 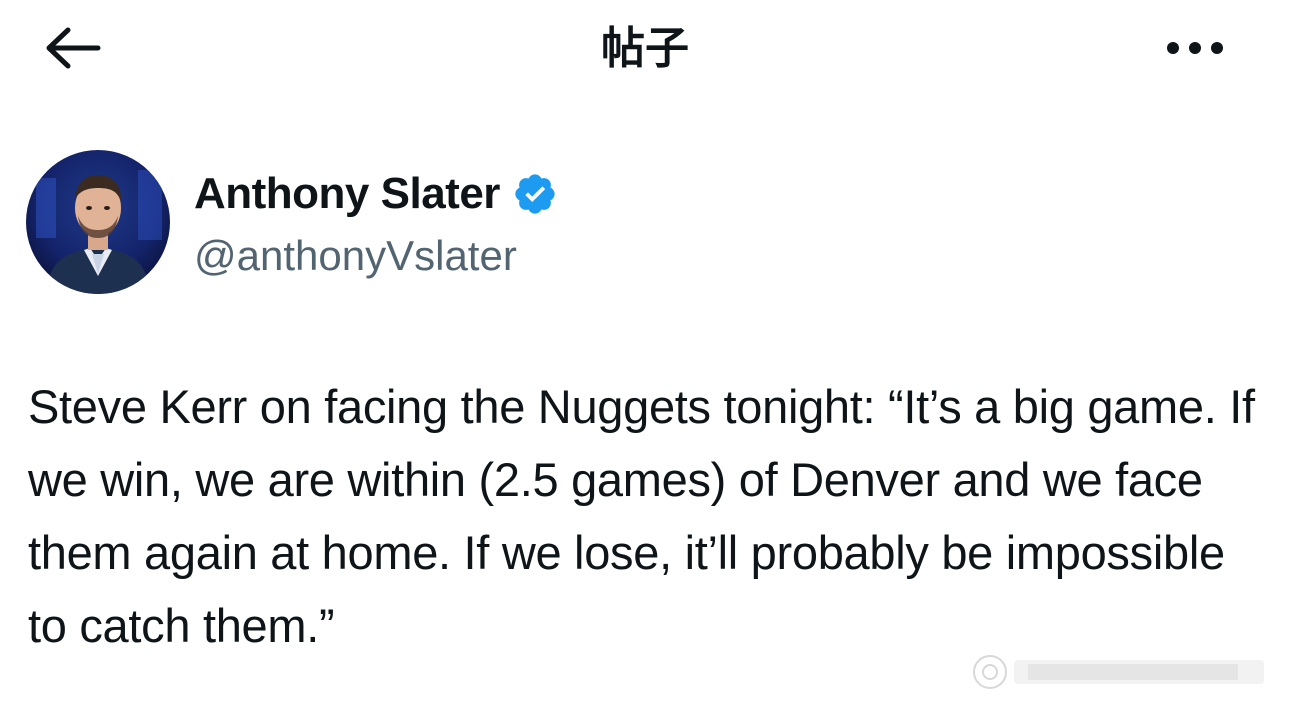 What do you see at coordinates (98, 222) in the screenshot?
I see `avatar` at bounding box center [98, 222].